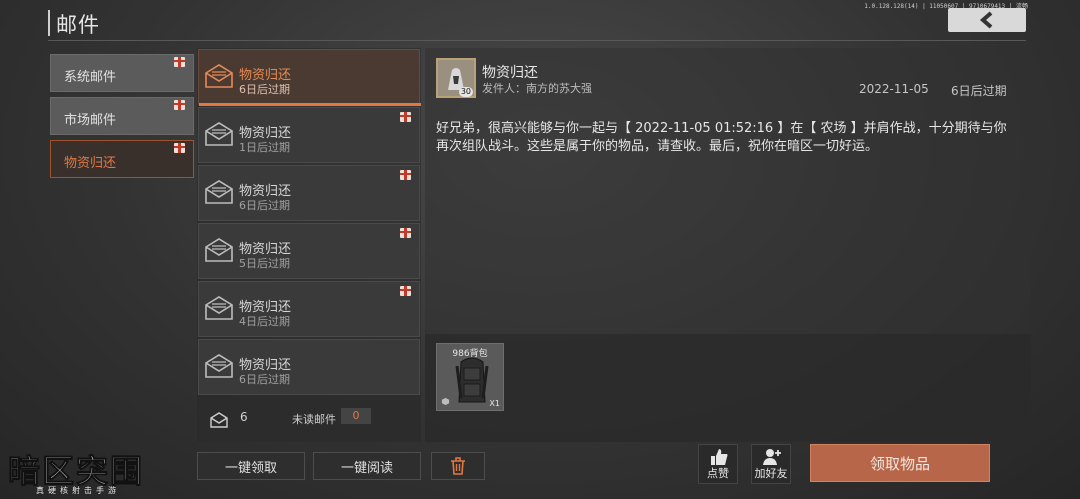 The width and height of the screenshot is (1080, 499). What do you see at coordinates (88, 471) in the screenshot?
I see `game-logo: 暗区突围 真硬核射击手游` at bounding box center [88, 471].